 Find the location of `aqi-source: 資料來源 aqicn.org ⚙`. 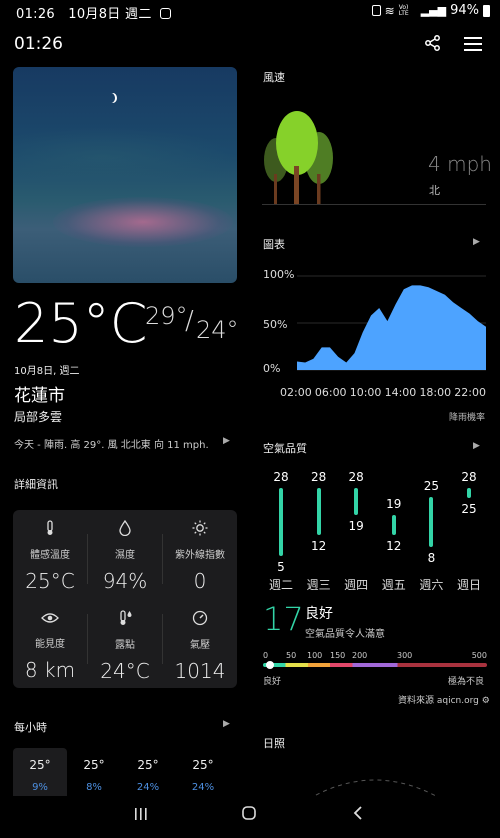

aqi-source: 資料來源 aqicn.org ⚙ is located at coordinates (444, 699).